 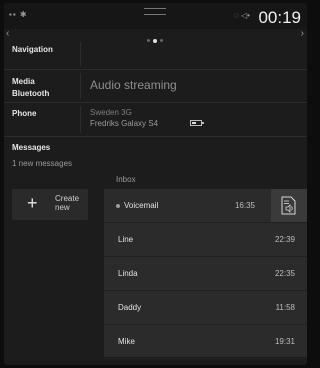 I want to click on phone-carrier: Sweden 3G, so click(x=111, y=112).